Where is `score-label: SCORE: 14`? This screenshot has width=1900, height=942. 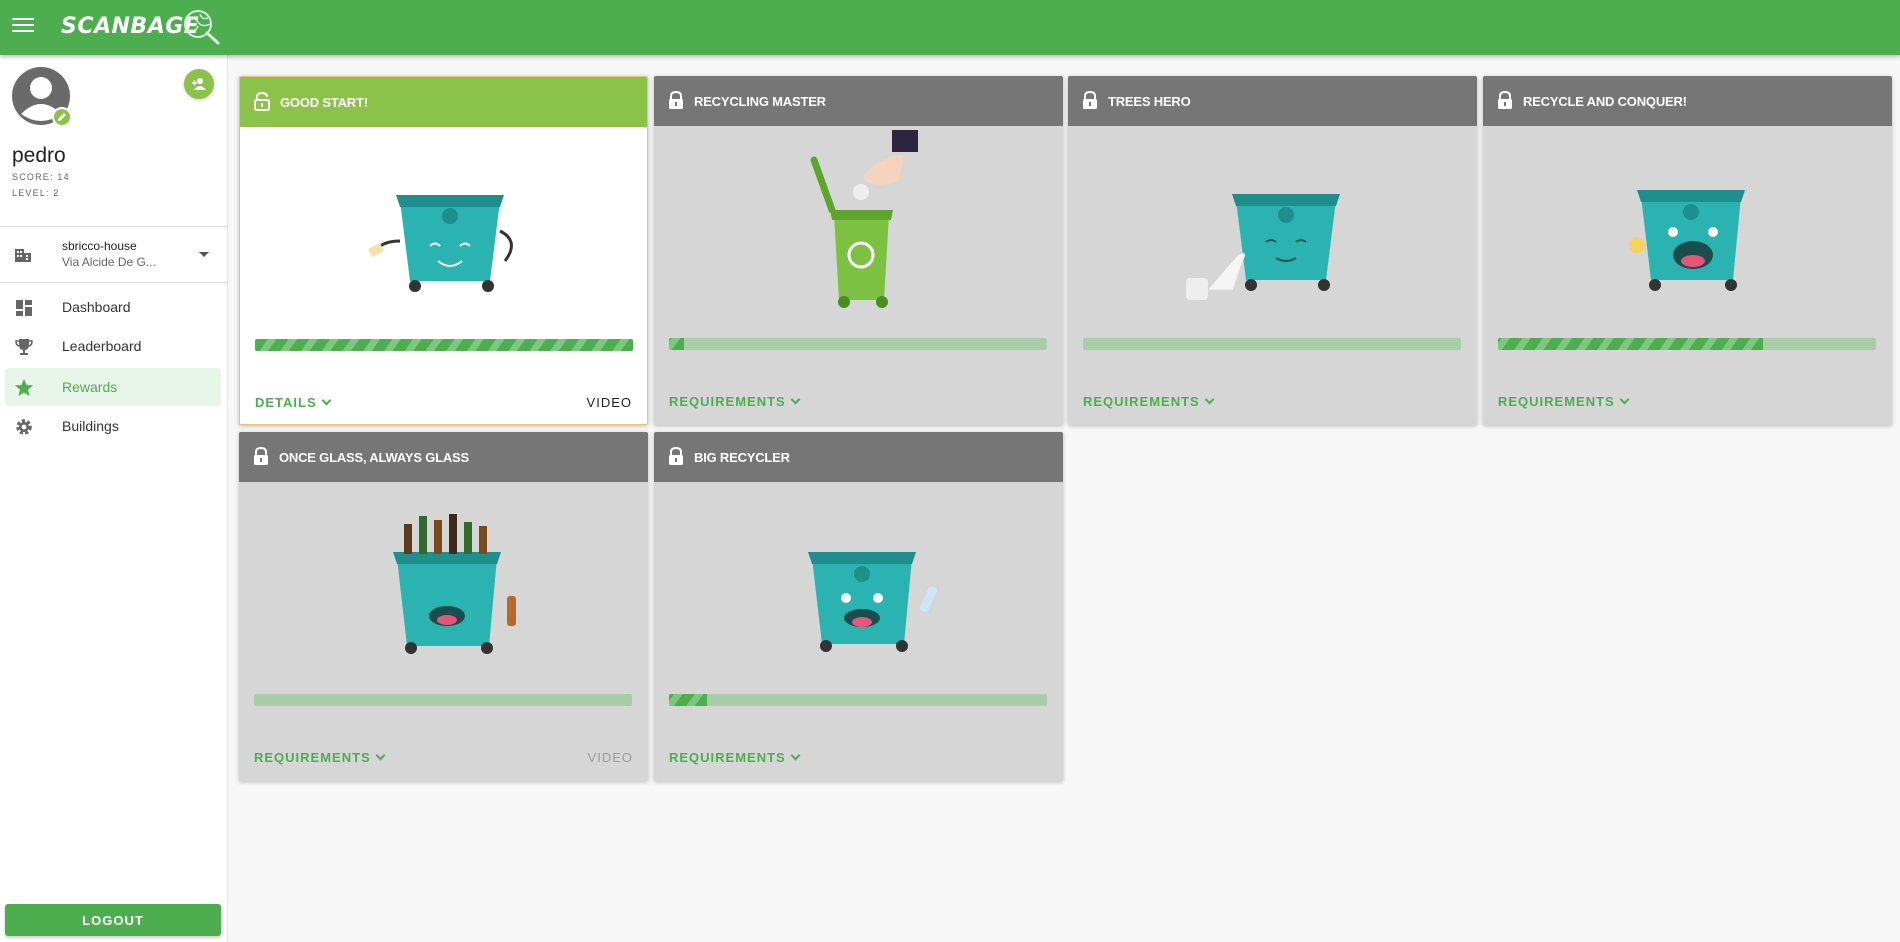 score-label: SCORE: 14 is located at coordinates (41, 177).